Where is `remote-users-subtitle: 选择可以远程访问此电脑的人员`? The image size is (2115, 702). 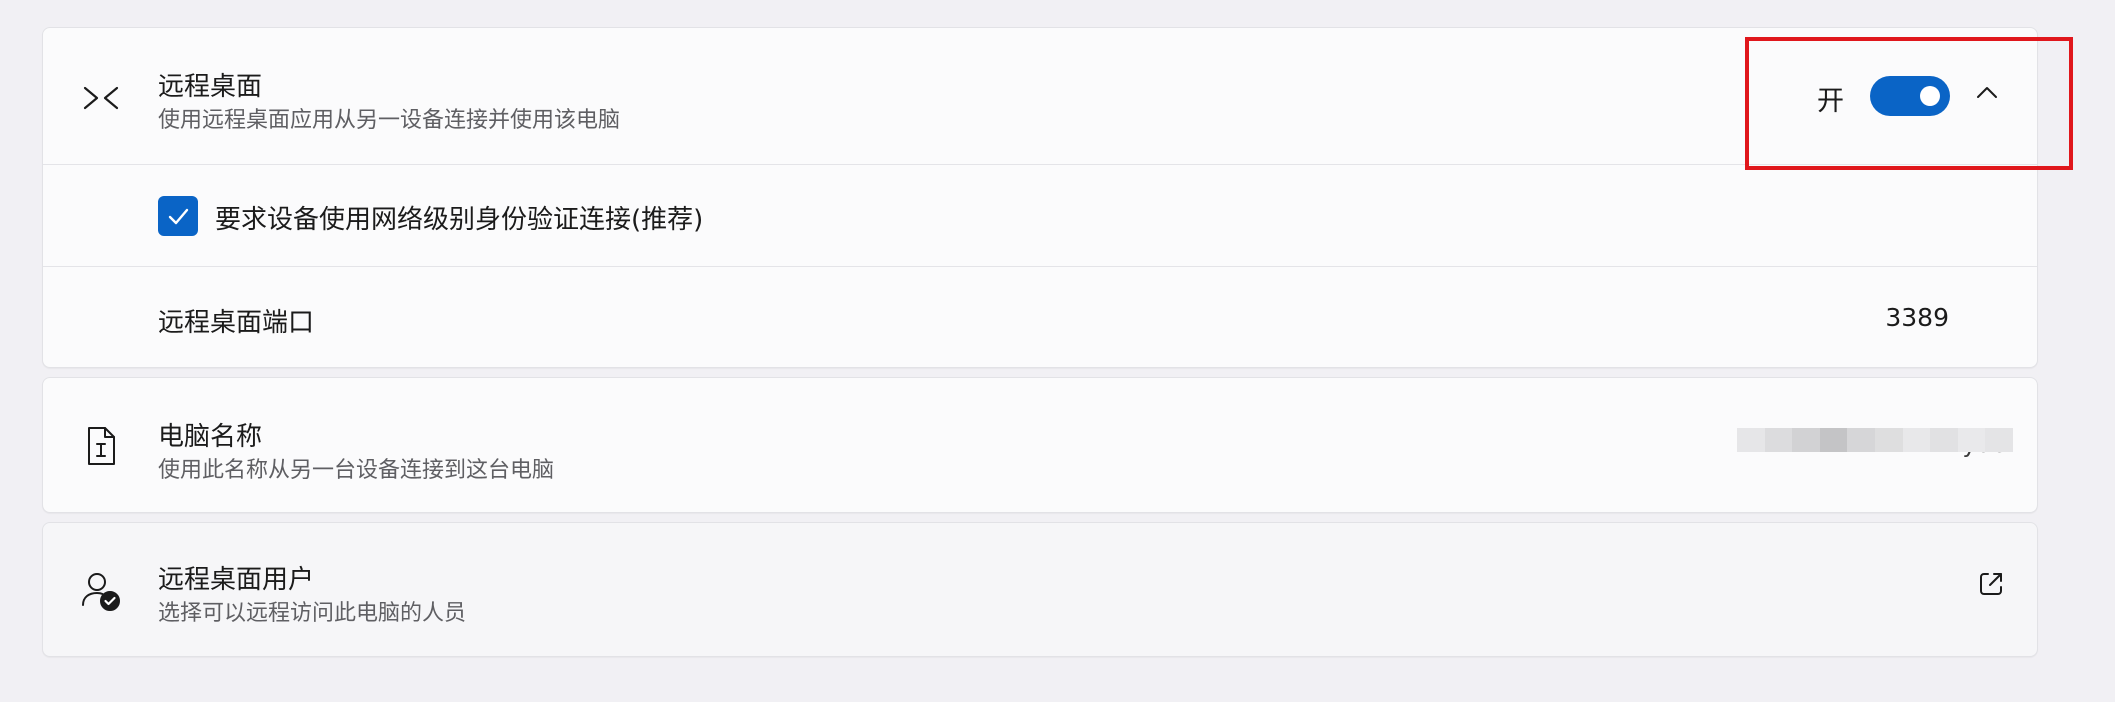 remote-users-subtitle: 选择可以远程访问此电脑的人员 is located at coordinates (312, 613).